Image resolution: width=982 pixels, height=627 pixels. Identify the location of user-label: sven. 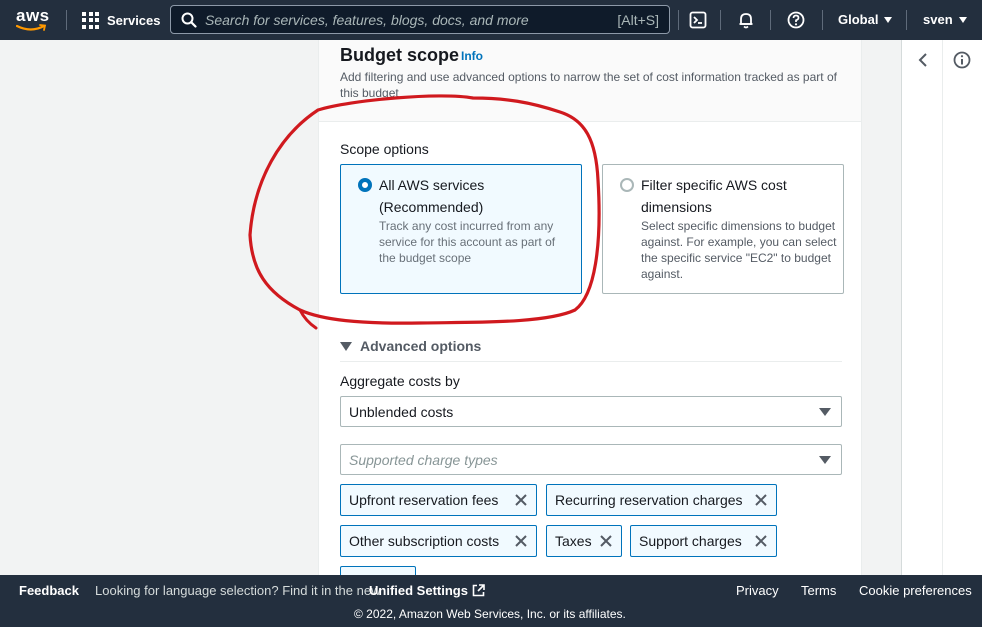
(938, 19).